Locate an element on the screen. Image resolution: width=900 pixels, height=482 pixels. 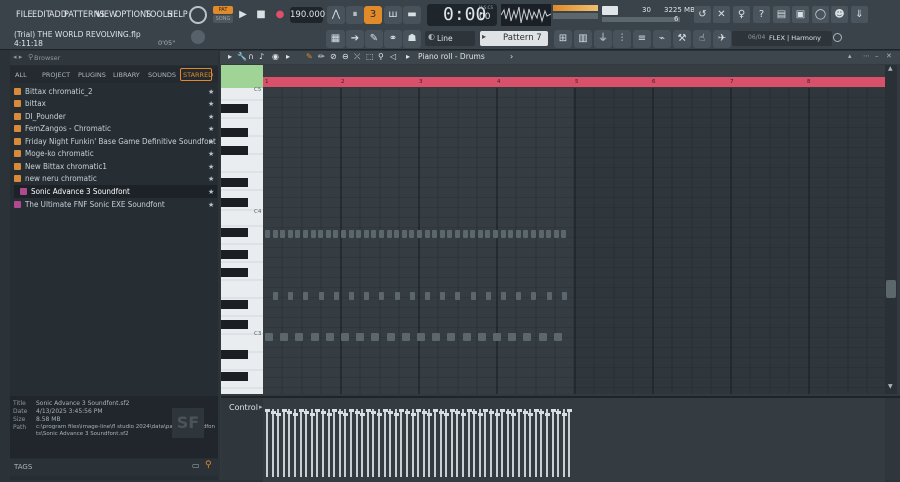
tab-project: PROJECT is located at coordinates (56, 75).